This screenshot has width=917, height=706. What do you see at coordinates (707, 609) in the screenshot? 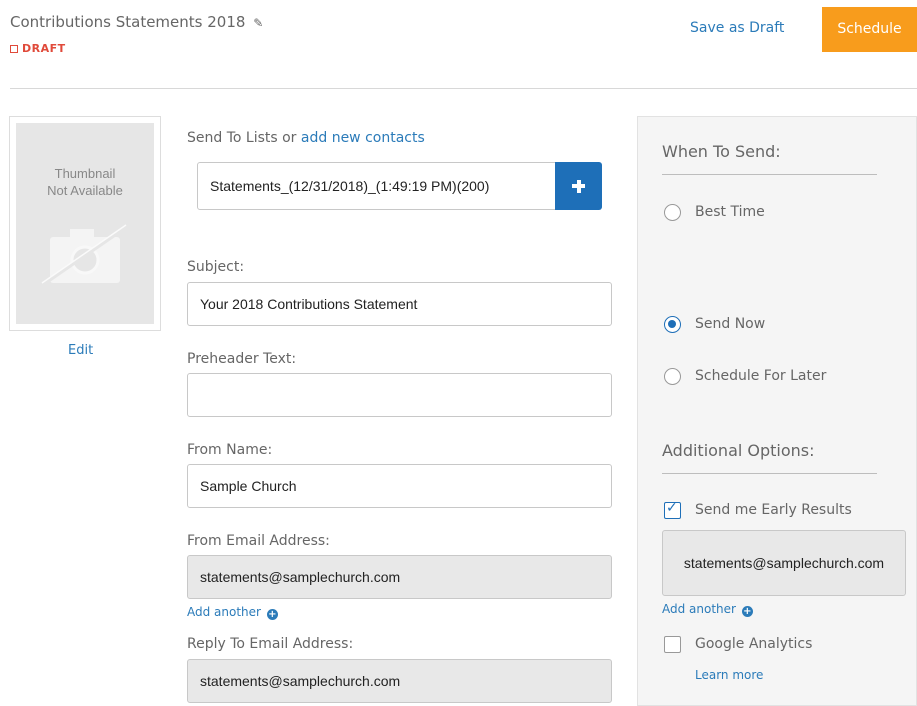
I see `early-results-add-another-link: Add another +` at bounding box center [707, 609].